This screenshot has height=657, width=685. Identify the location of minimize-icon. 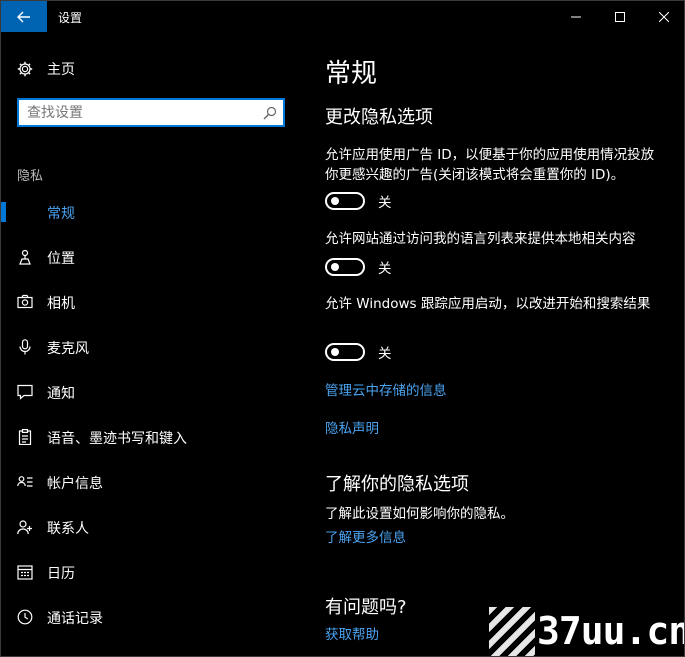
(576, 16).